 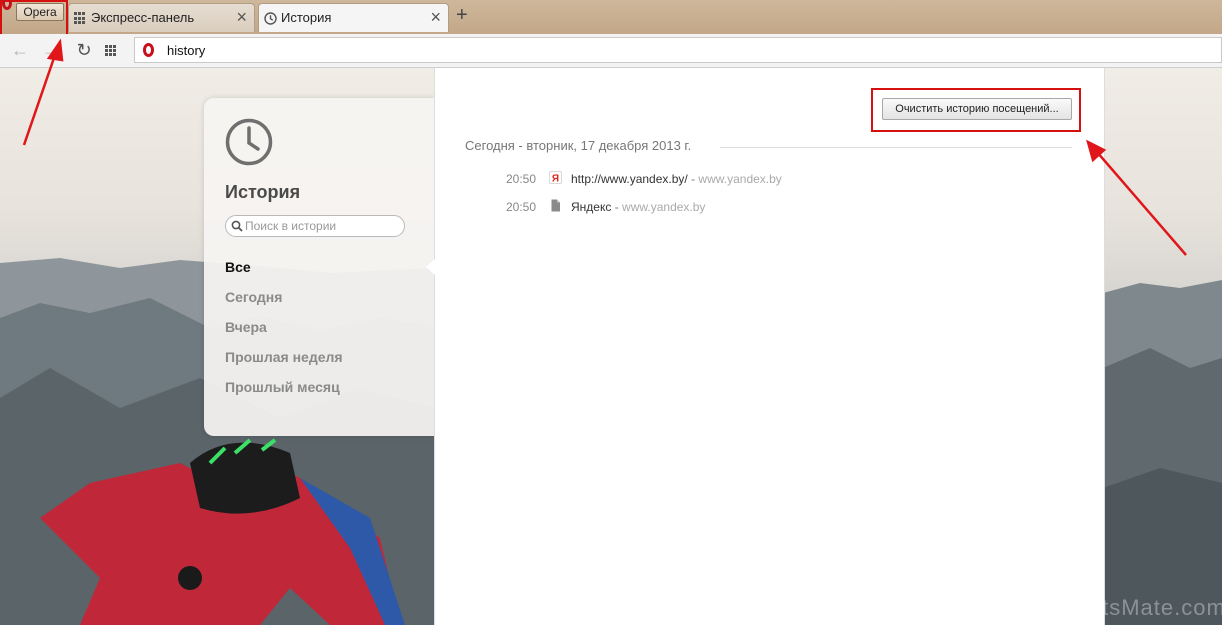 I want to click on tab-speed-dial: Экспресс-панель ×, so click(x=161, y=17).